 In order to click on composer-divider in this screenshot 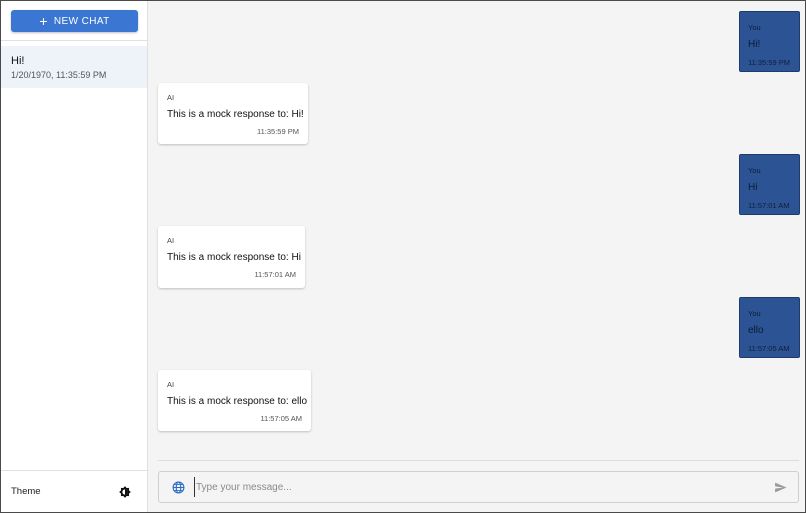, I will do `click(478, 460)`.